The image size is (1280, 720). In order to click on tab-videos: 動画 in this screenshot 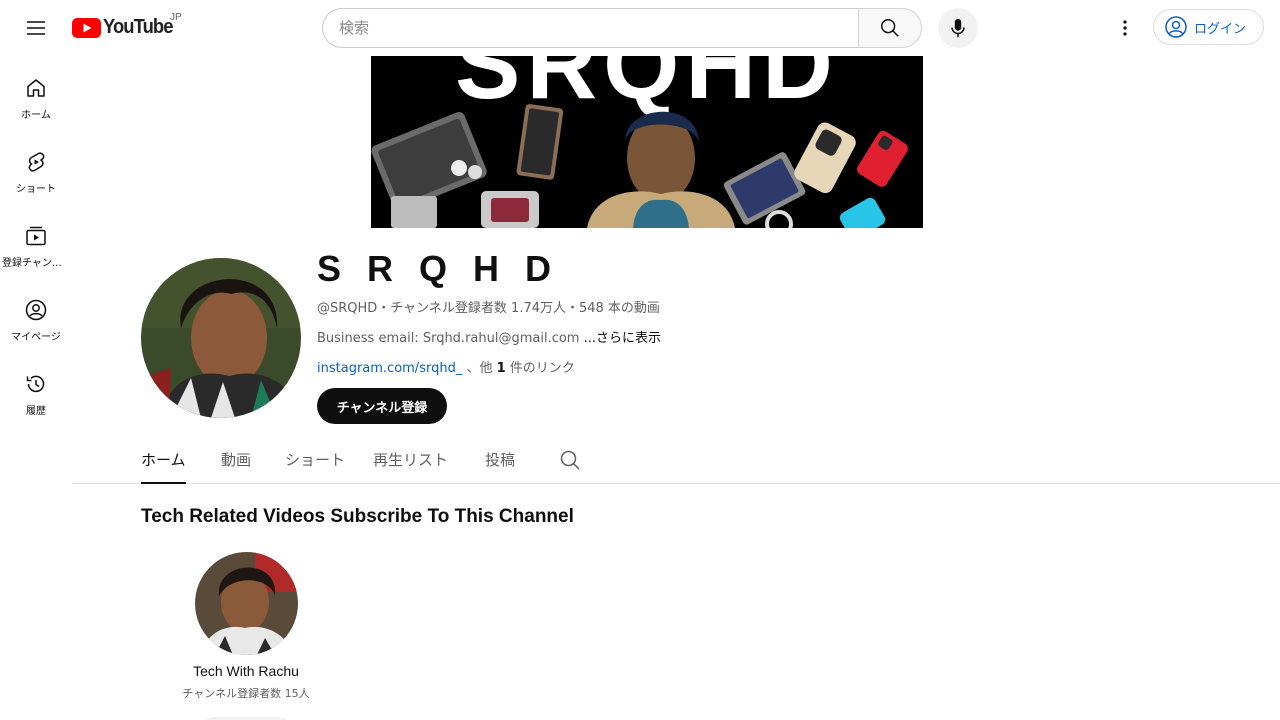, I will do `click(236, 459)`.